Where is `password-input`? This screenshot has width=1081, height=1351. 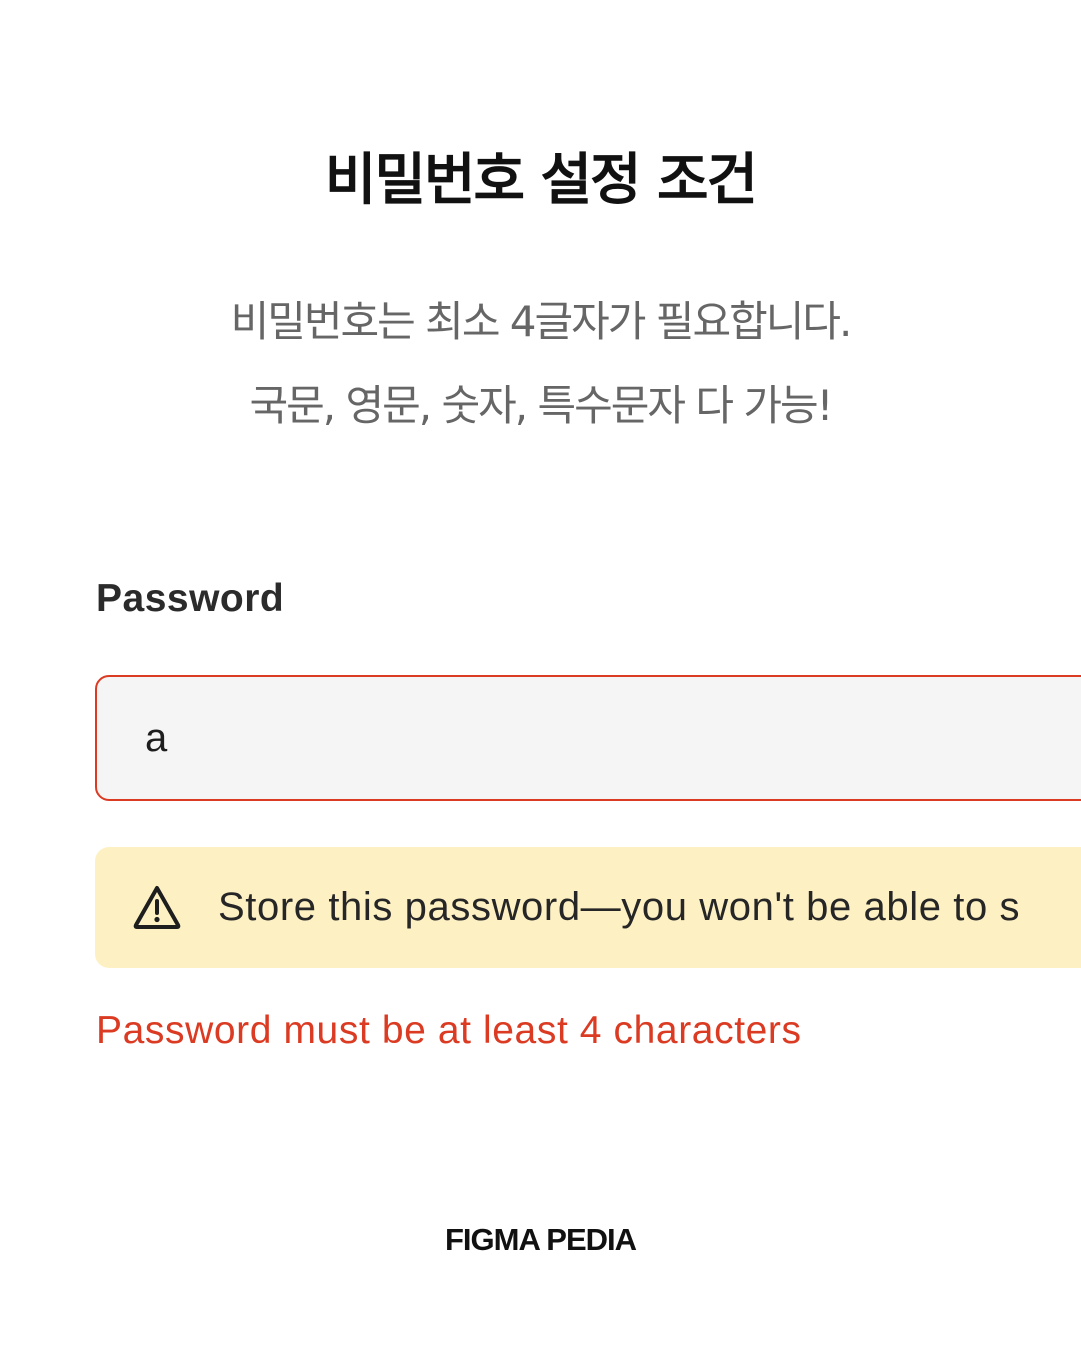
password-input is located at coordinates (588, 738).